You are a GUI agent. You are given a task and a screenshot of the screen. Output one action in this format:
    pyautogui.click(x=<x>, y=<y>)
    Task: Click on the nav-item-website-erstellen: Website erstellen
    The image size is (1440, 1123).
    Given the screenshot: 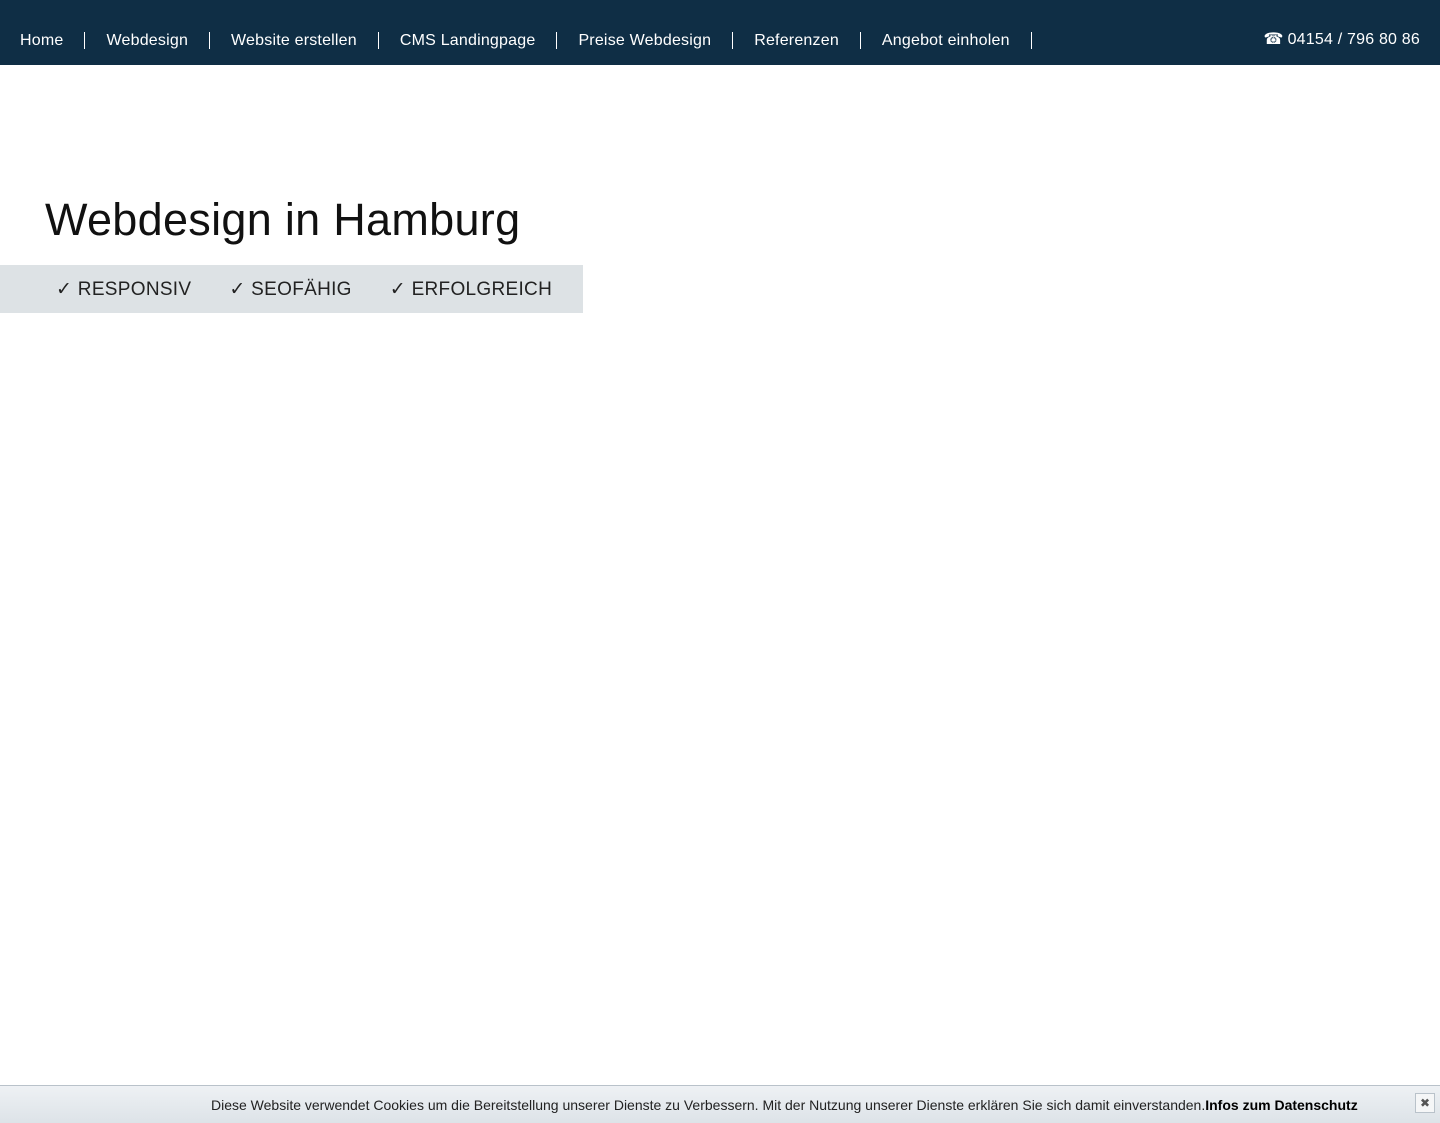 What is the action you would take?
    pyautogui.click(x=294, y=40)
    